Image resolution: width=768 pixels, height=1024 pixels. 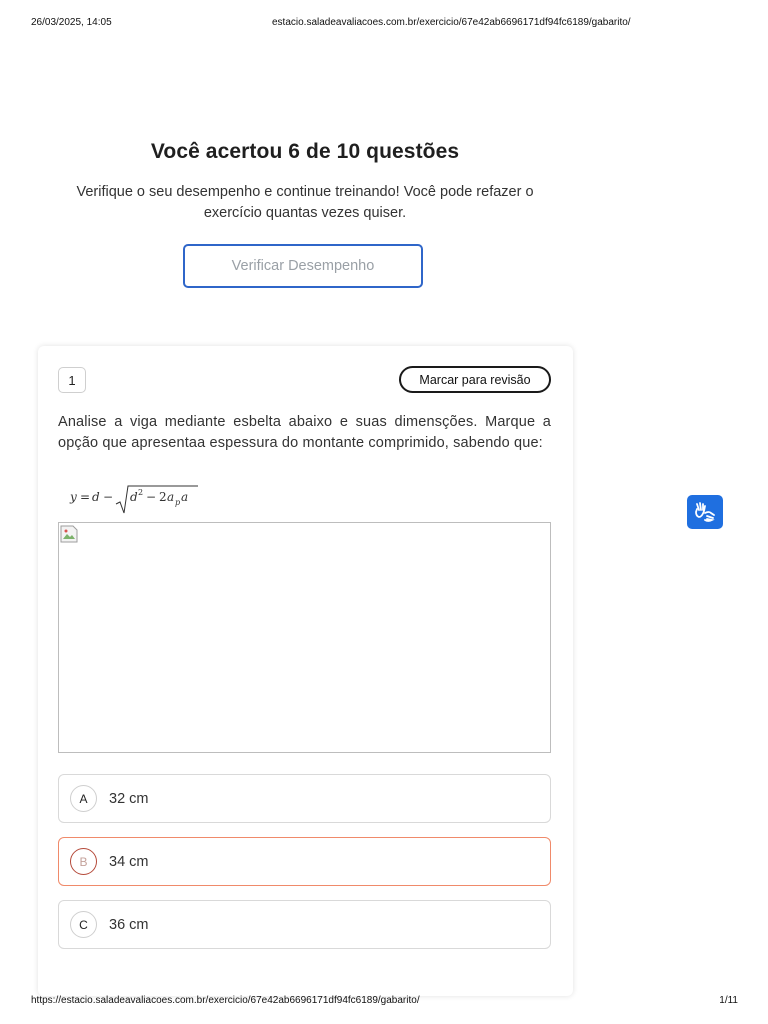 What do you see at coordinates (475, 379) in the screenshot?
I see `mark-for-review-button: Marcar para revisão` at bounding box center [475, 379].